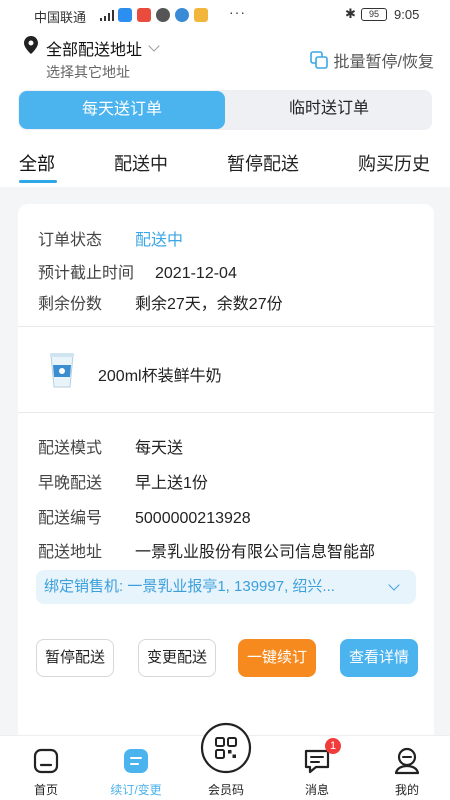 The width and height of the screenshot is (450, 800). What do you see at coordinates (60, 17) in the screenshot?
I see `carrier-name: 中国联通` at bounding box center [60, 17].